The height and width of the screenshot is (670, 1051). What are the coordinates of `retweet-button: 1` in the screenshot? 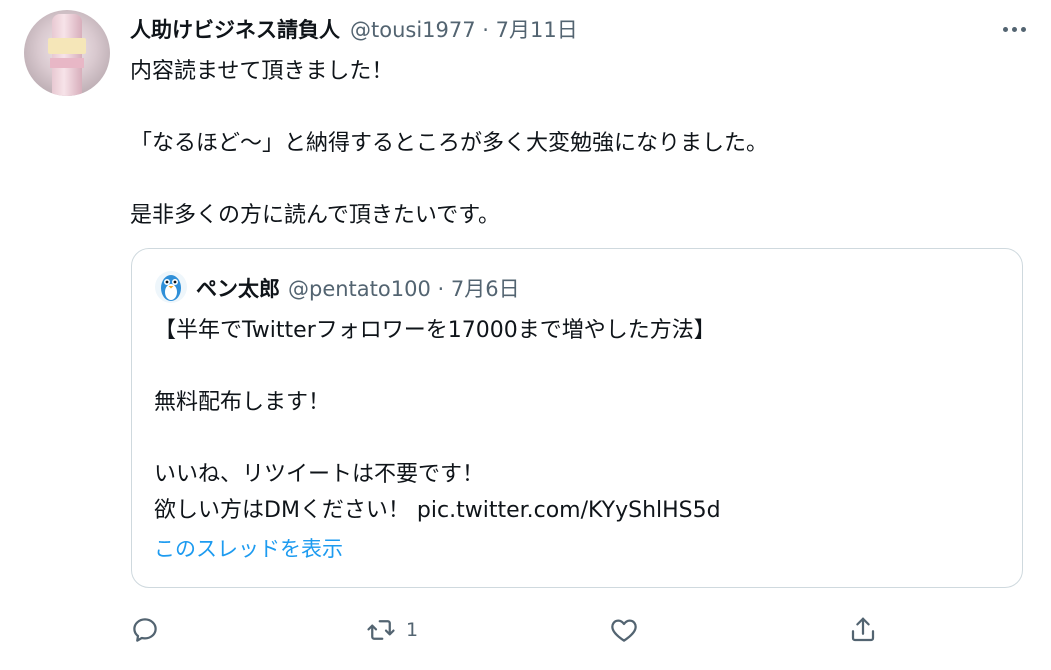 It's located at (392, 630).